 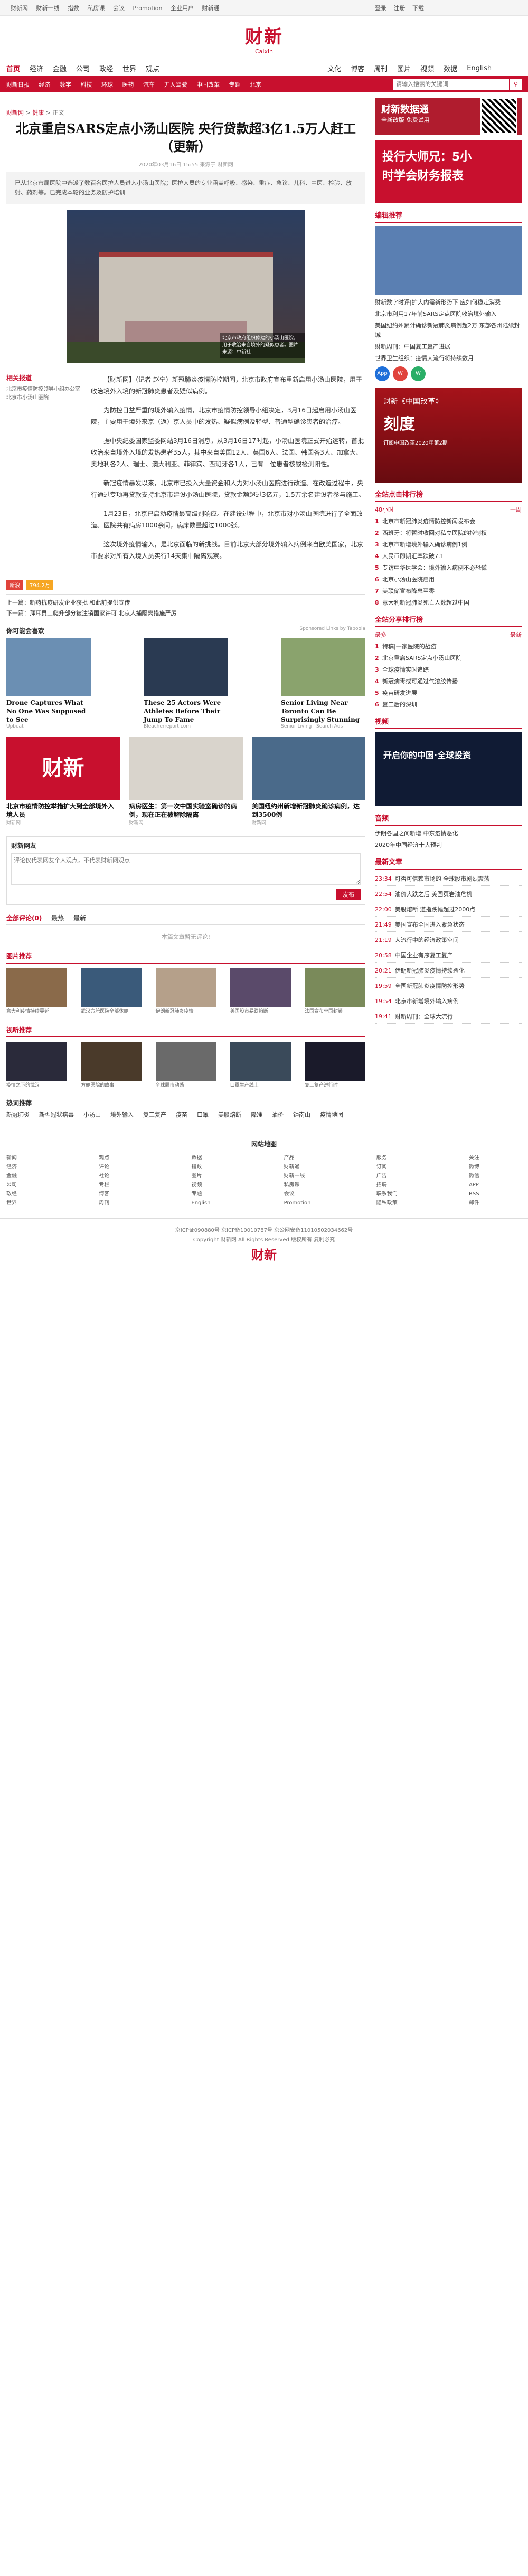 What do you see at coordinates (449, 705) in the screenshot?
I see `share-rank-item: 6 复工后的深圳` at bounding box center [449, 705].